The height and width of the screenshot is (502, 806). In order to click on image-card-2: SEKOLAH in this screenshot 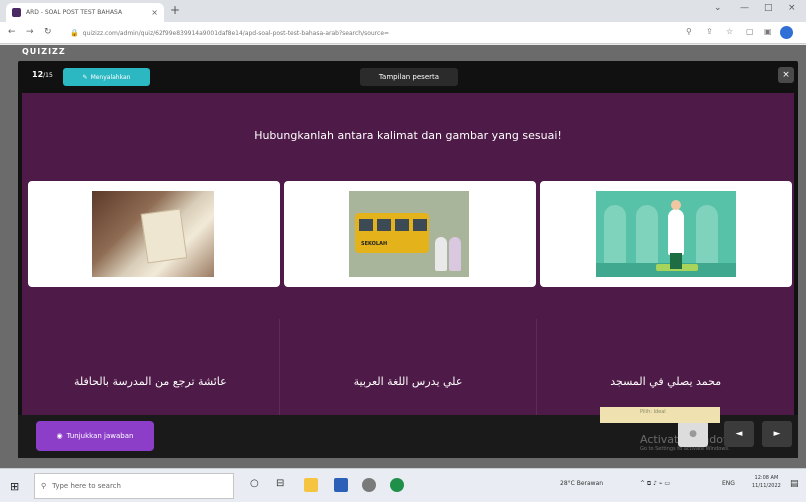, I will do `click(410, 234)`.